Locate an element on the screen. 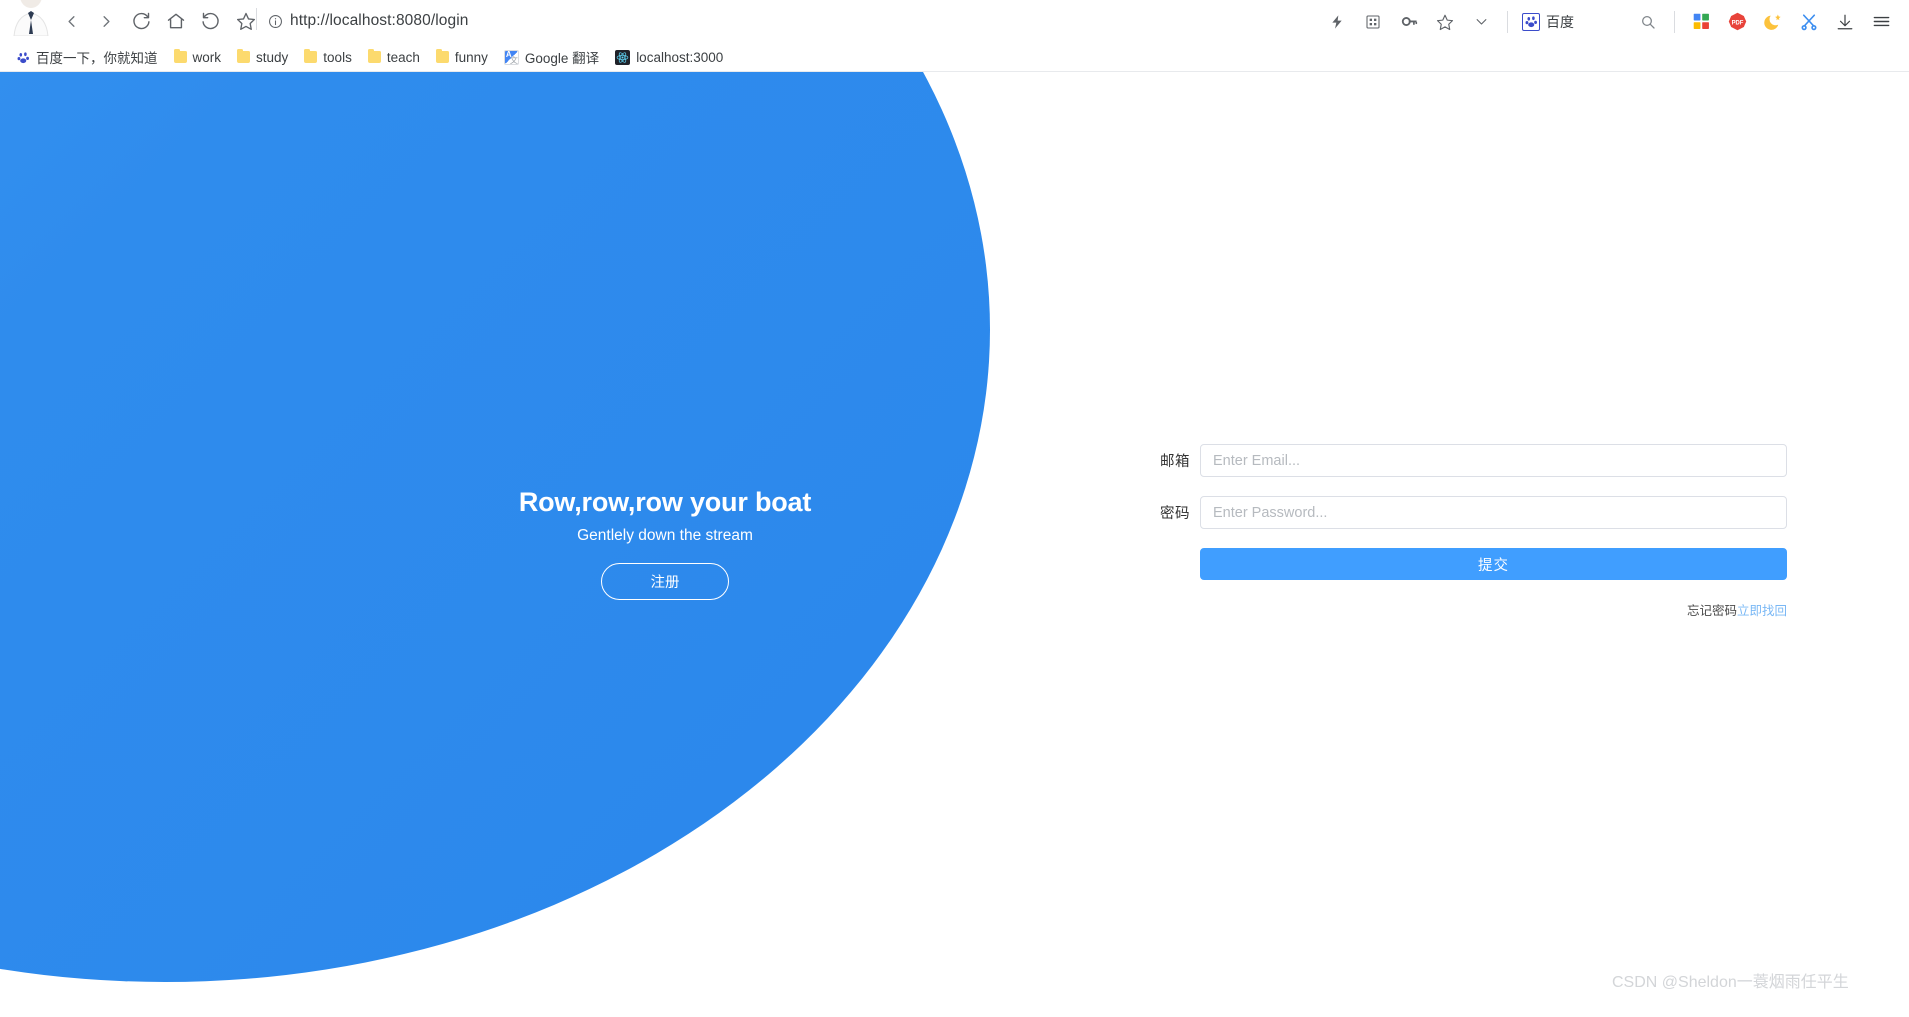 The height and width of the screenshot is (1017, 1909). search-icon is located at coordinates (1648, 22).